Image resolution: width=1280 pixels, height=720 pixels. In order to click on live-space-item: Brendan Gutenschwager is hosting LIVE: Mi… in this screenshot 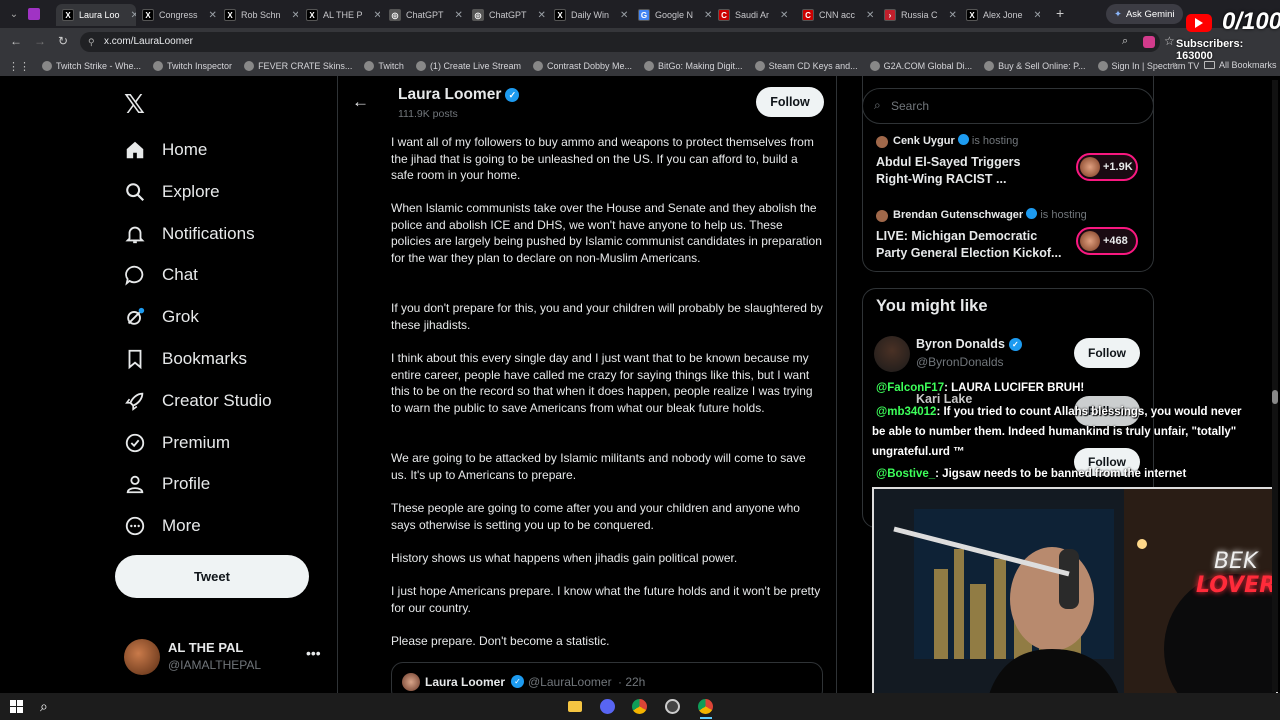, I will do `click(1009, 237)`.